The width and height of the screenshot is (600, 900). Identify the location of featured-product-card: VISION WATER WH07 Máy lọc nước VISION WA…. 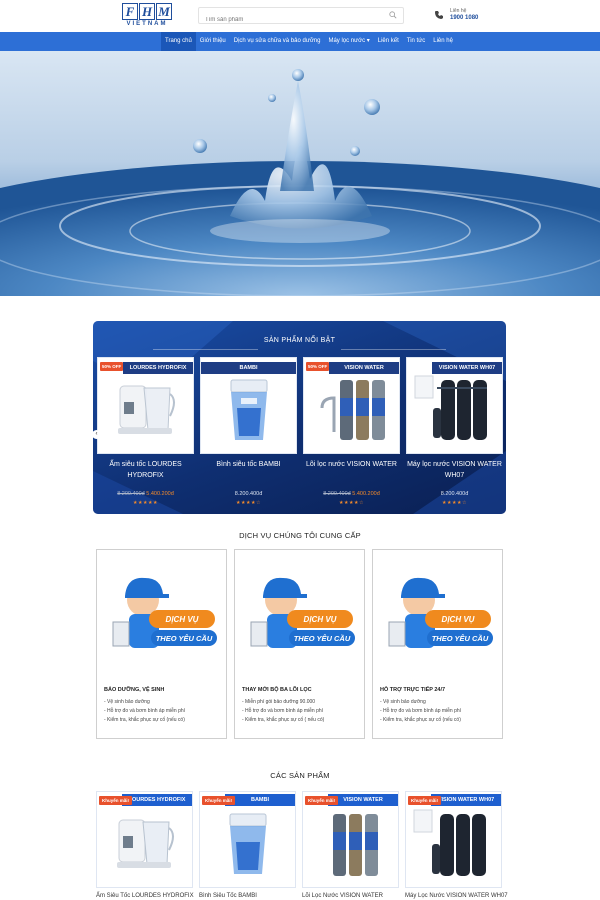
(454, 431).